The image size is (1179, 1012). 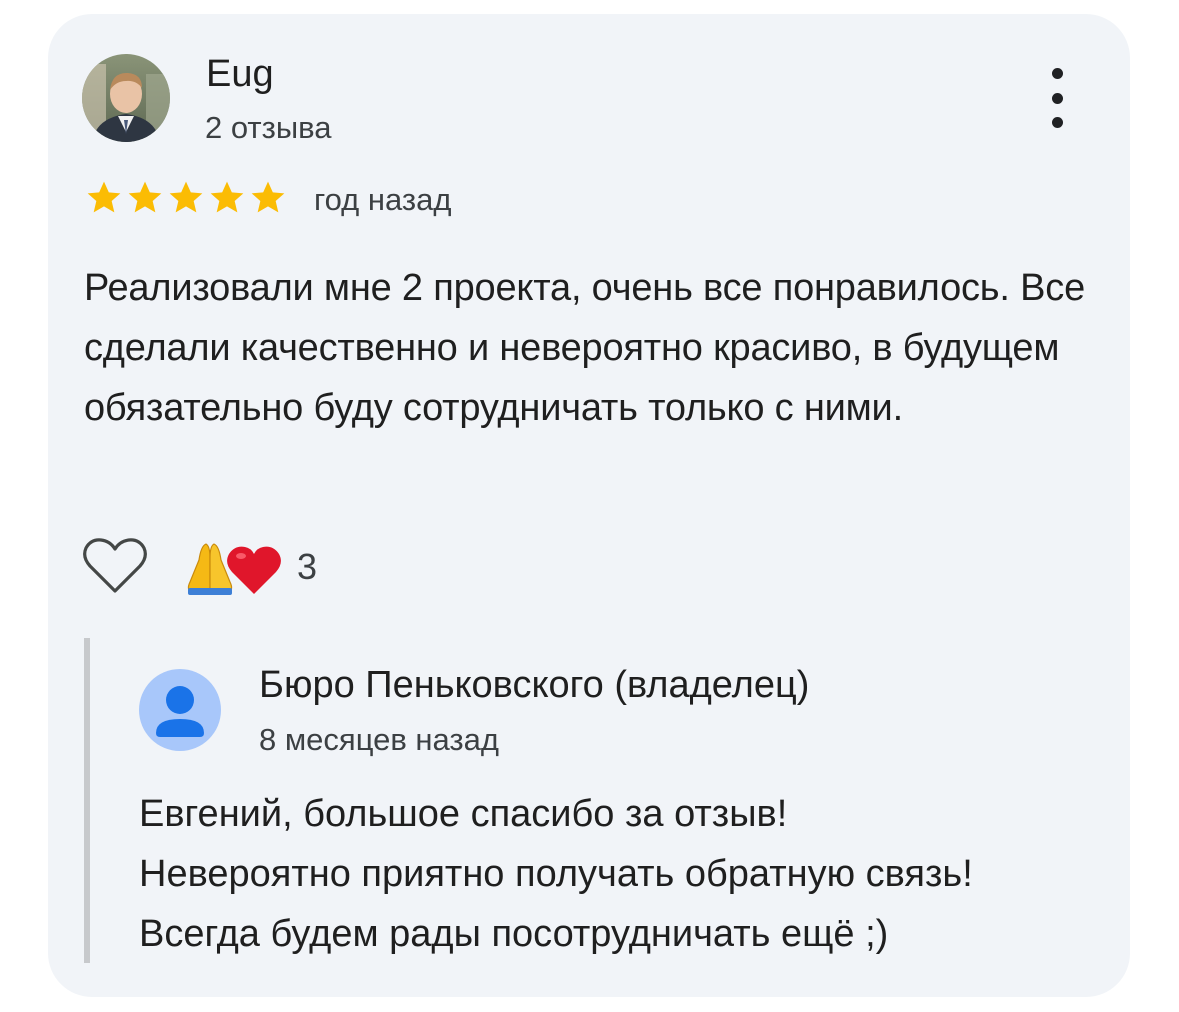 I want to click on heart-outline-icon, so click(x=115, y=565).